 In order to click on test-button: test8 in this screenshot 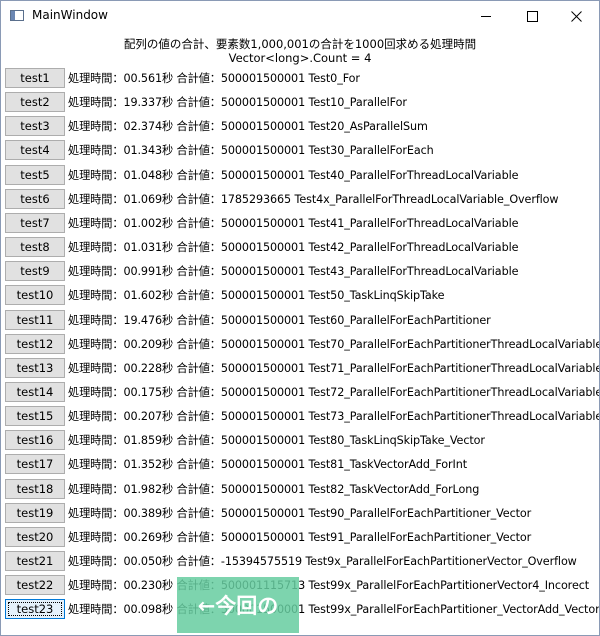, I will do `click(35, 247)`.